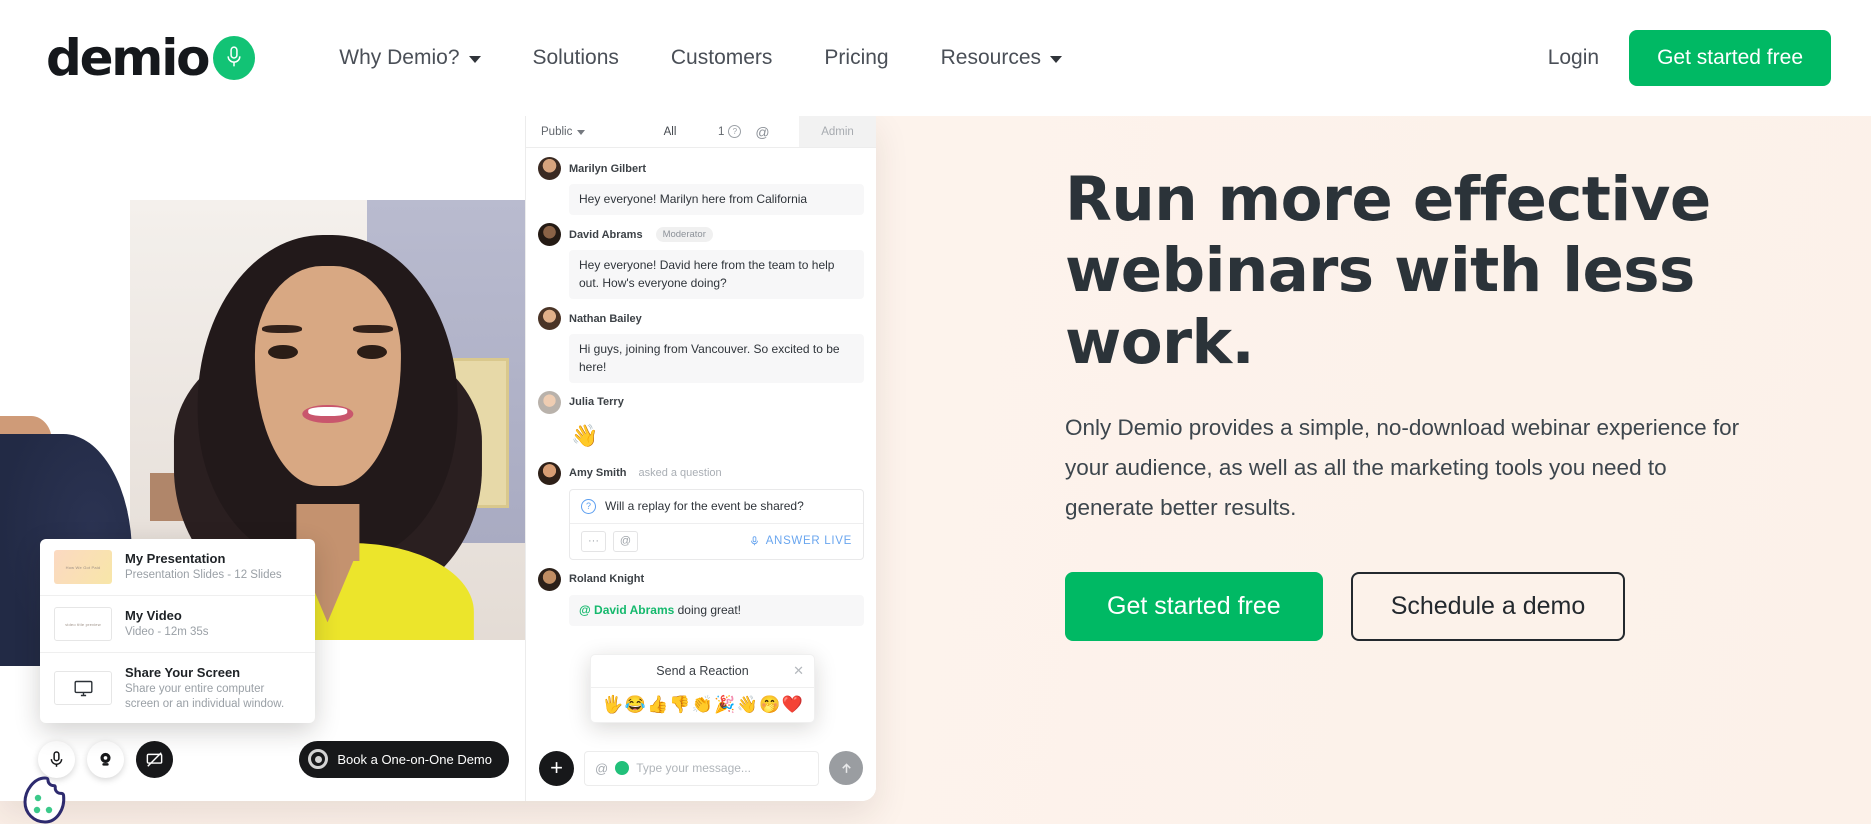 Image resolution: width=1871 pixels, height=824 pixels. Describe the element at coordinates (596, 402) in the screenshot. I see `chat-author: Julia Terry` at that location.